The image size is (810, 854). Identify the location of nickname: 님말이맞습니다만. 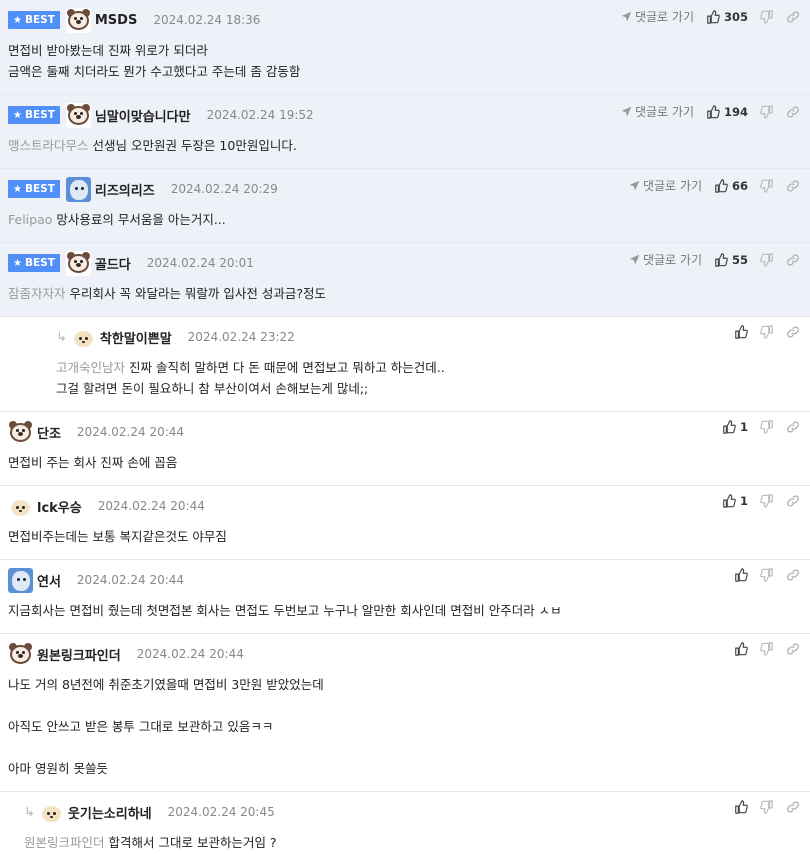
(143, 115).